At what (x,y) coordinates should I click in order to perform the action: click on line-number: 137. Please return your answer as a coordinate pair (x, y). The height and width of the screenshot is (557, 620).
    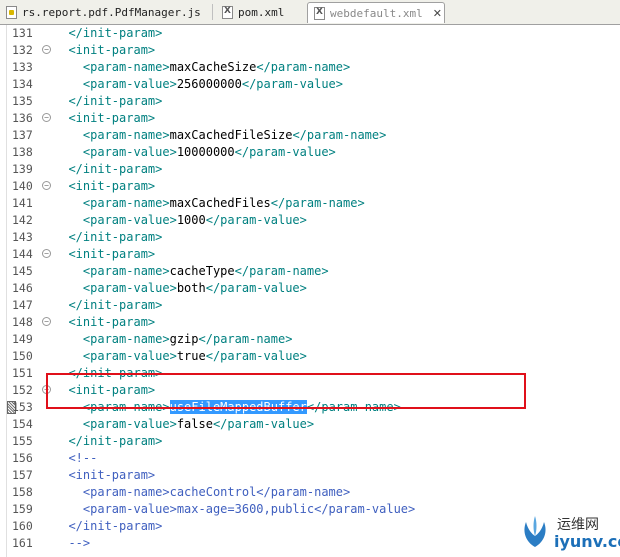
    Looking at the image, I should click on (22, 135).